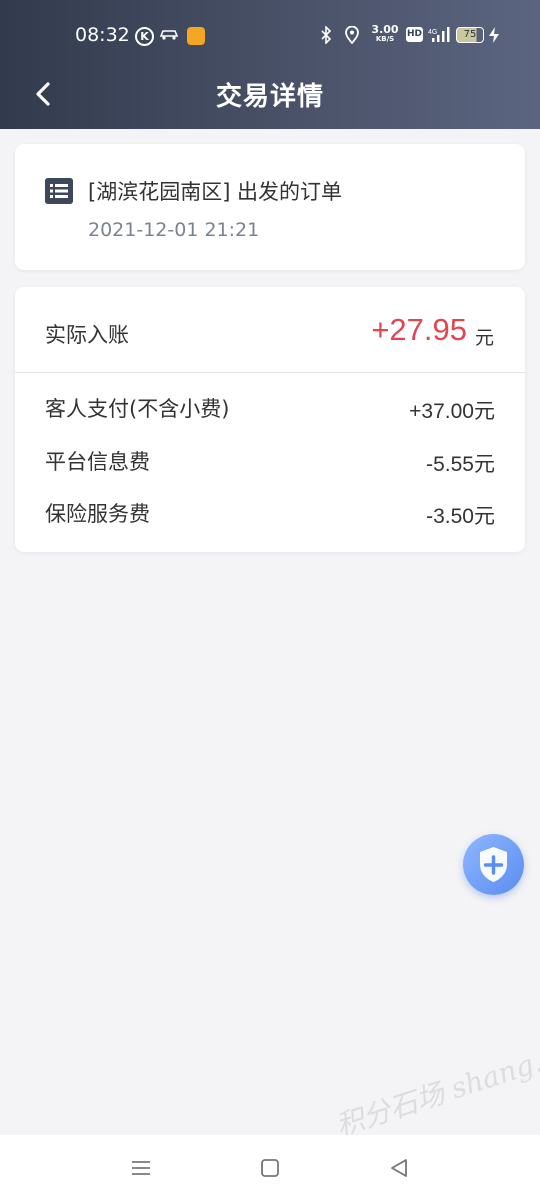 This screenshot has height=1200, width=540. What do you see at coordinates (269, 97) in the screenshot?
I see `page-title: 交易详情` at bounding box center [269, 97].